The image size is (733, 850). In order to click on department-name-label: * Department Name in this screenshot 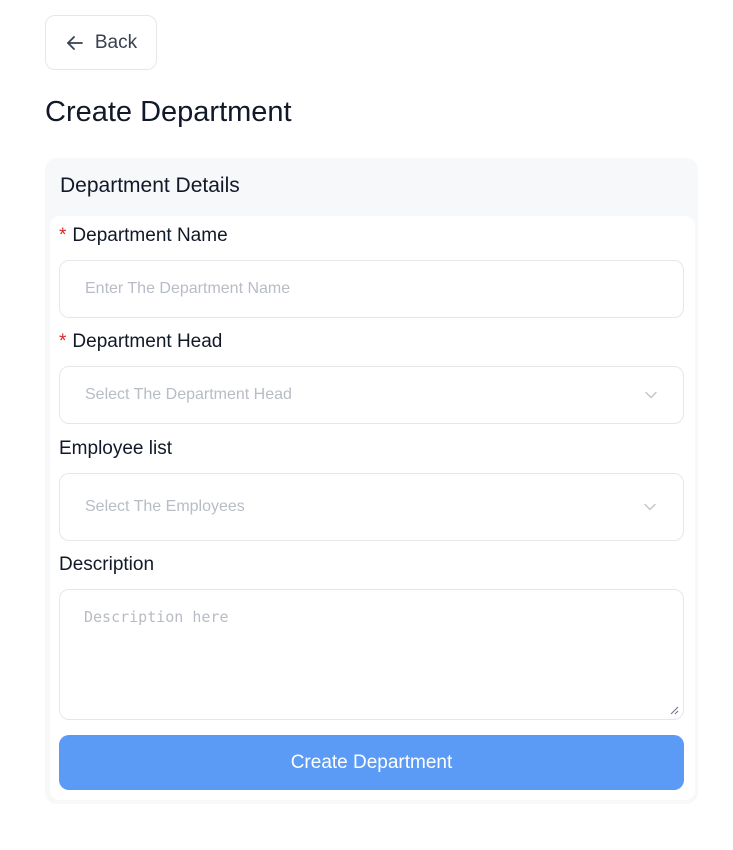, I will do `click(143, 236)`.